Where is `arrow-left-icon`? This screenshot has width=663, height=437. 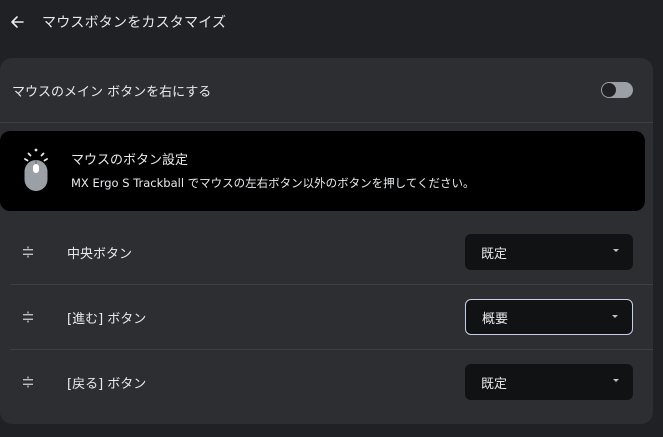 arrow-left-icon is located at coordinates (17, 22).